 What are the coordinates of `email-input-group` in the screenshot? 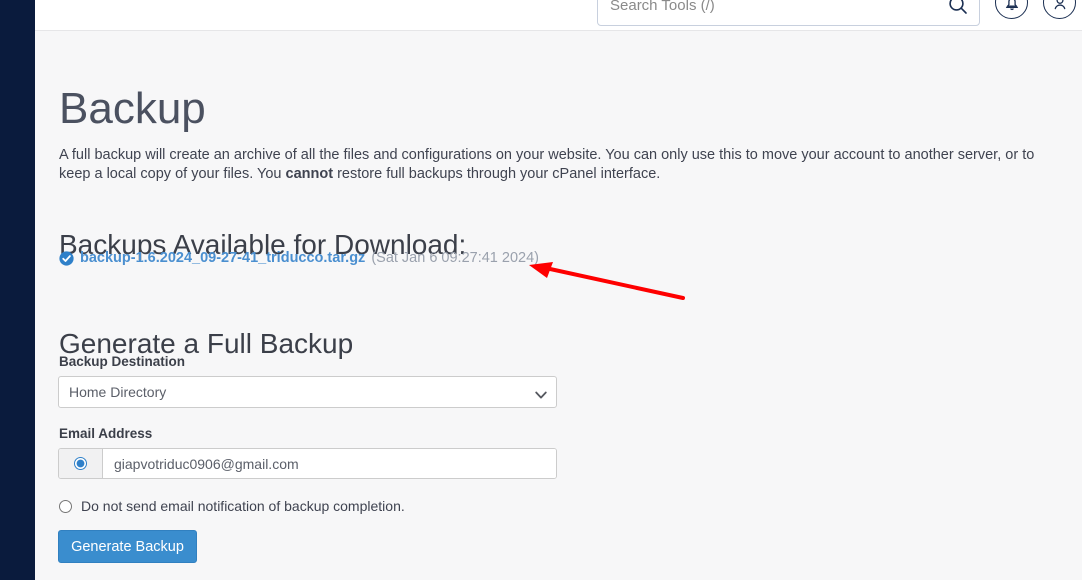 It's located at (307, 463).